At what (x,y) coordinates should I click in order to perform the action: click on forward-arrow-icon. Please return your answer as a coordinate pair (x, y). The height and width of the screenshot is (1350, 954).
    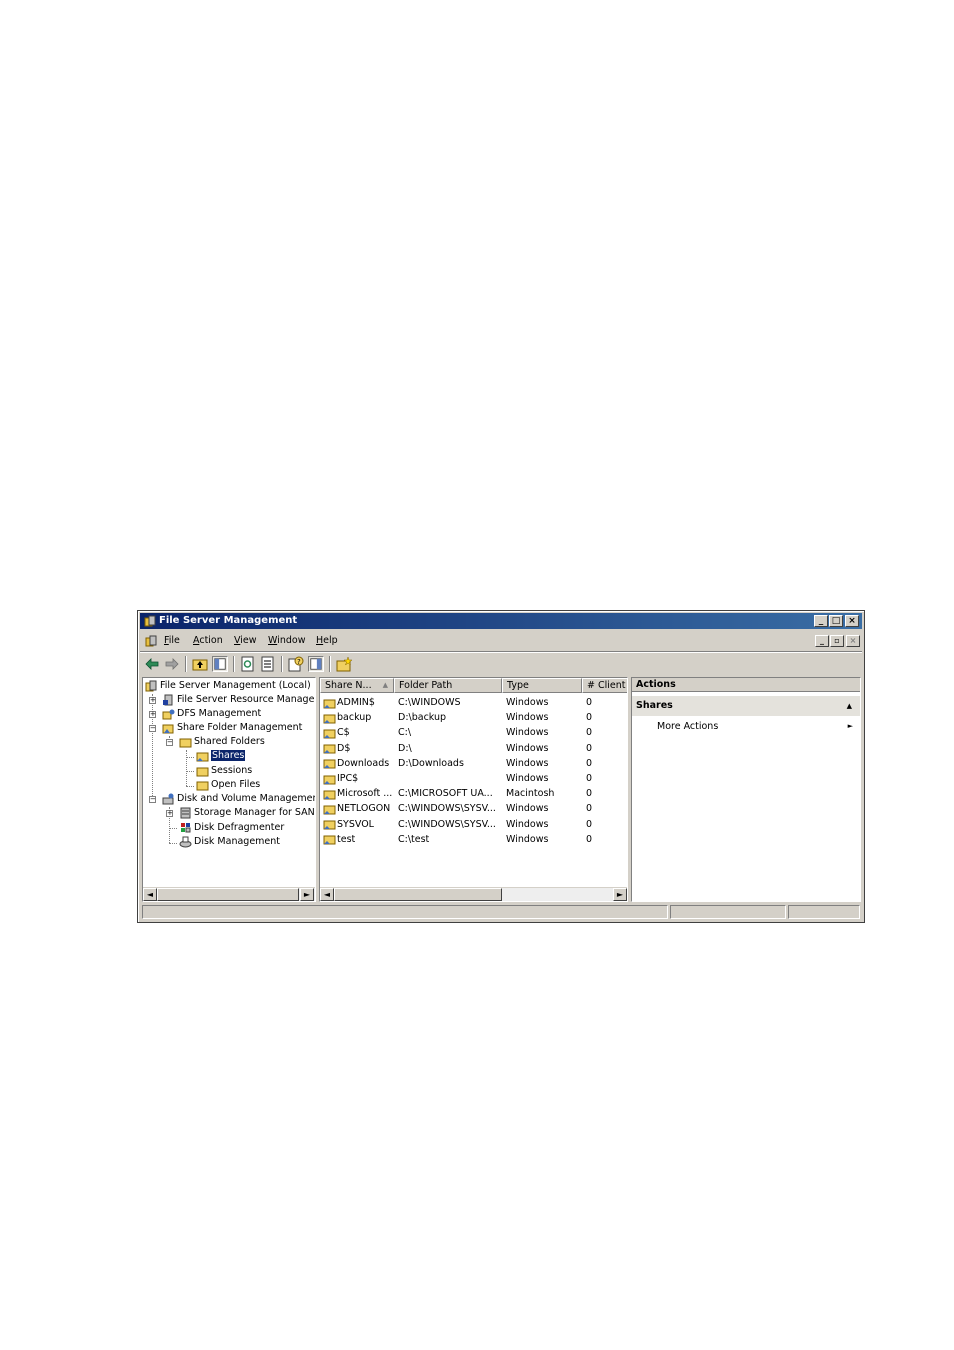
    Looking at the image, I should click on (172, 664).